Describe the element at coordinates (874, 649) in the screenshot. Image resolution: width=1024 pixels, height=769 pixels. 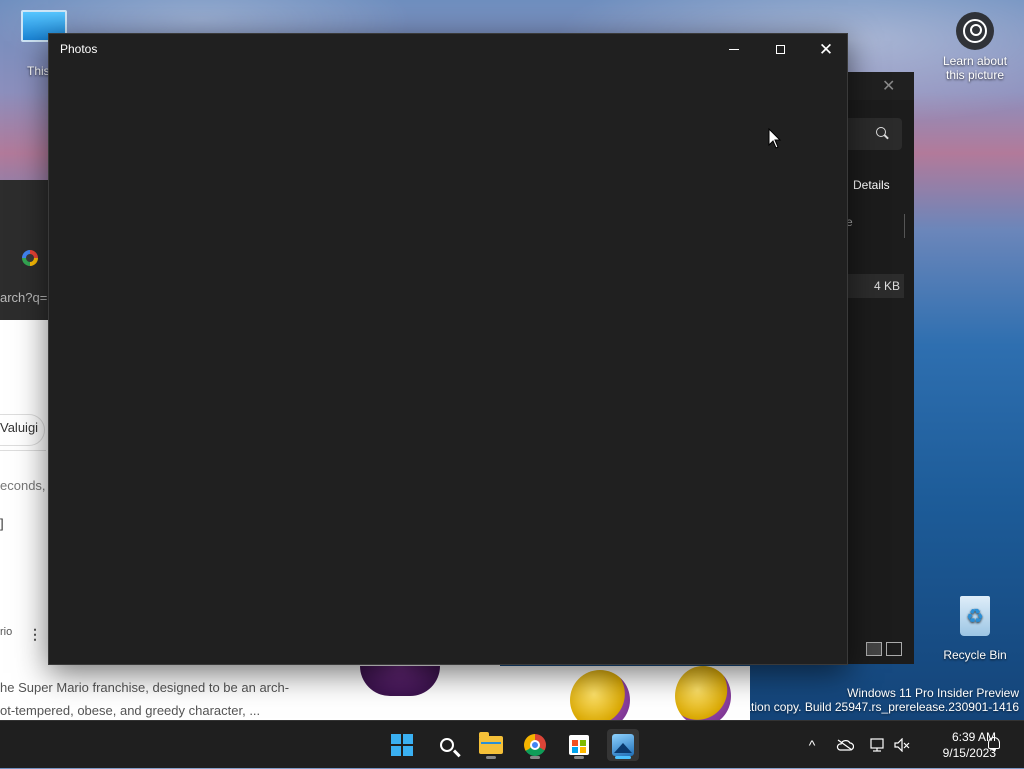
I see `details-view-icon` at that location.